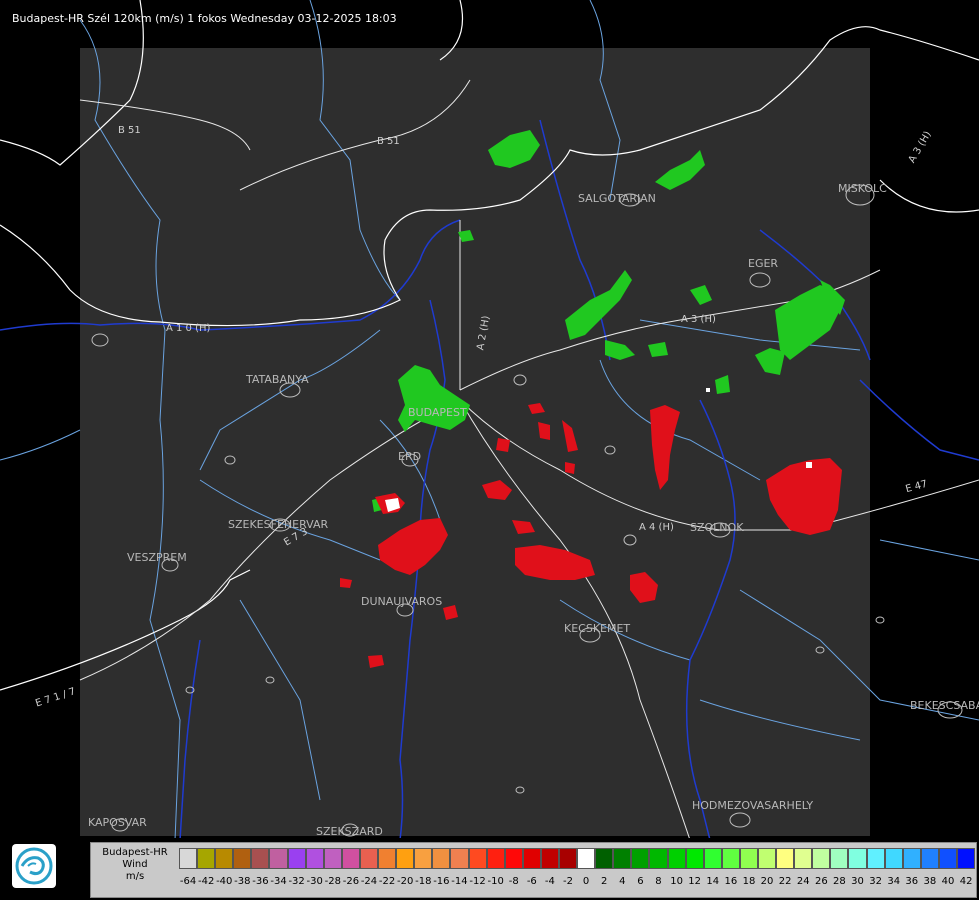 Image resolution: width=979 pixels, height=900 pixels. Describe the element at coordinates (749, 881) in the screenshot. I see `legend-tick-label: 18` at that location.